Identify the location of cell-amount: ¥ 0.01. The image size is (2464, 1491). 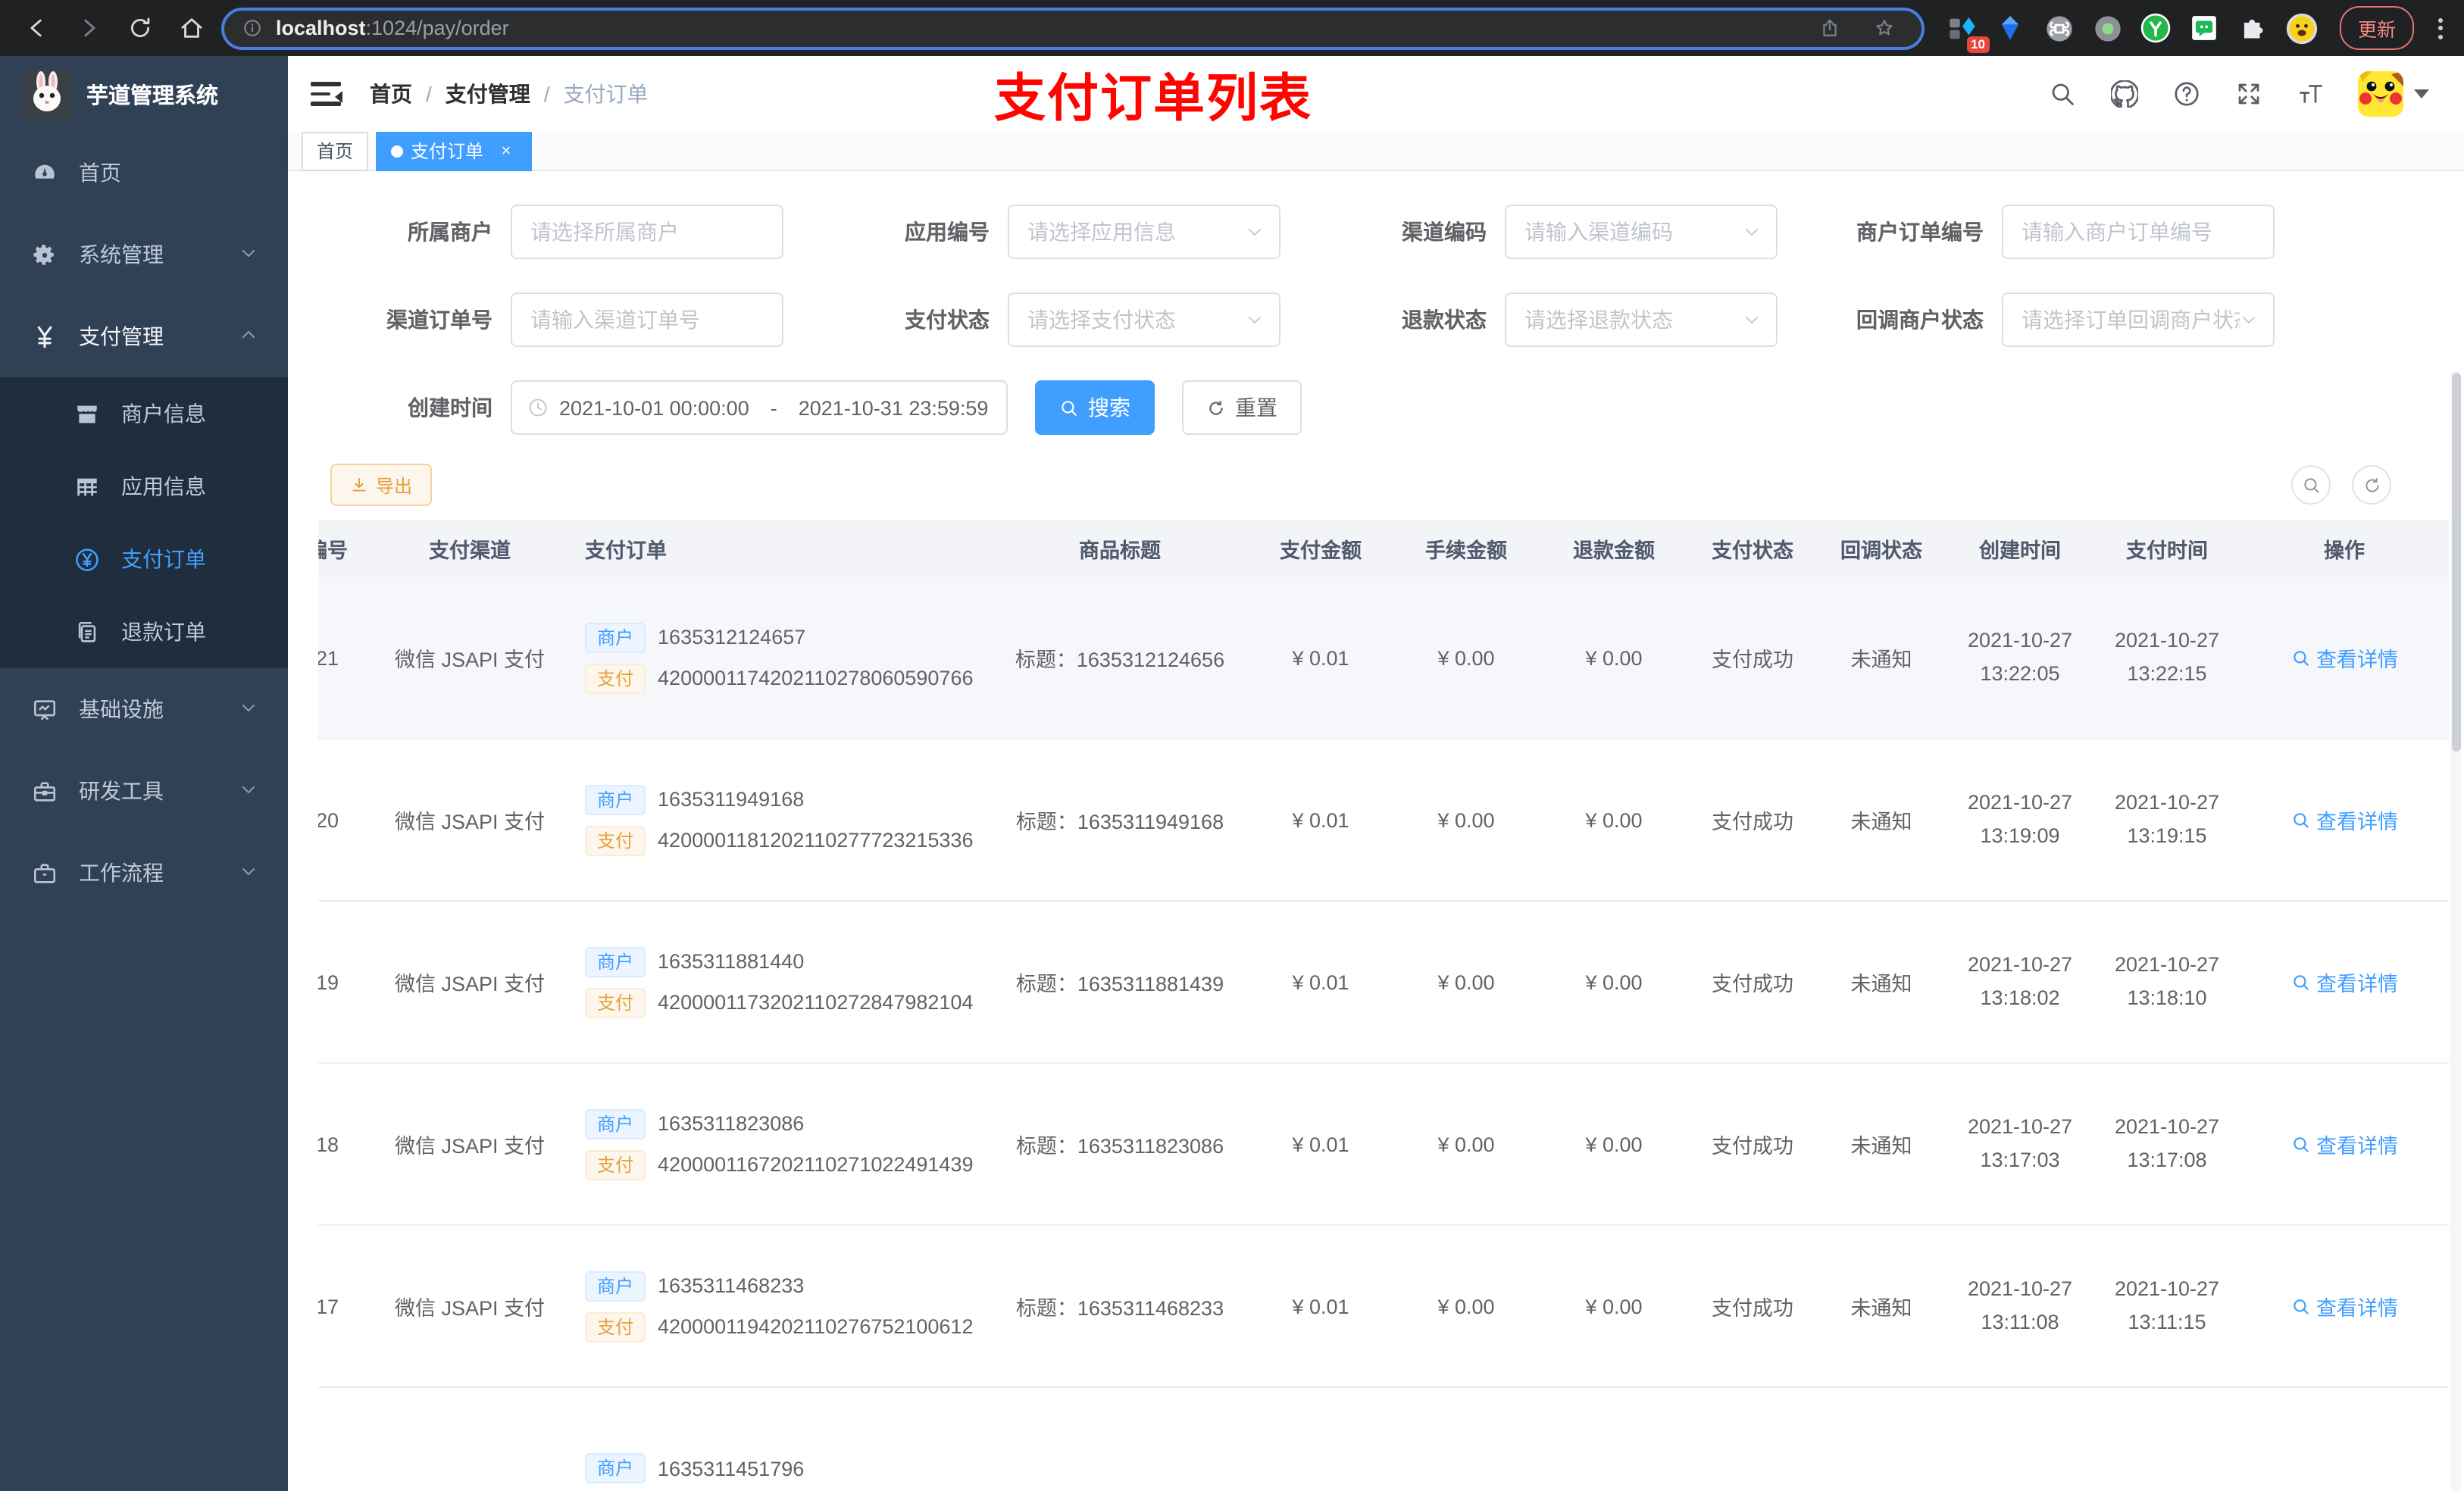
(1320, 1144).